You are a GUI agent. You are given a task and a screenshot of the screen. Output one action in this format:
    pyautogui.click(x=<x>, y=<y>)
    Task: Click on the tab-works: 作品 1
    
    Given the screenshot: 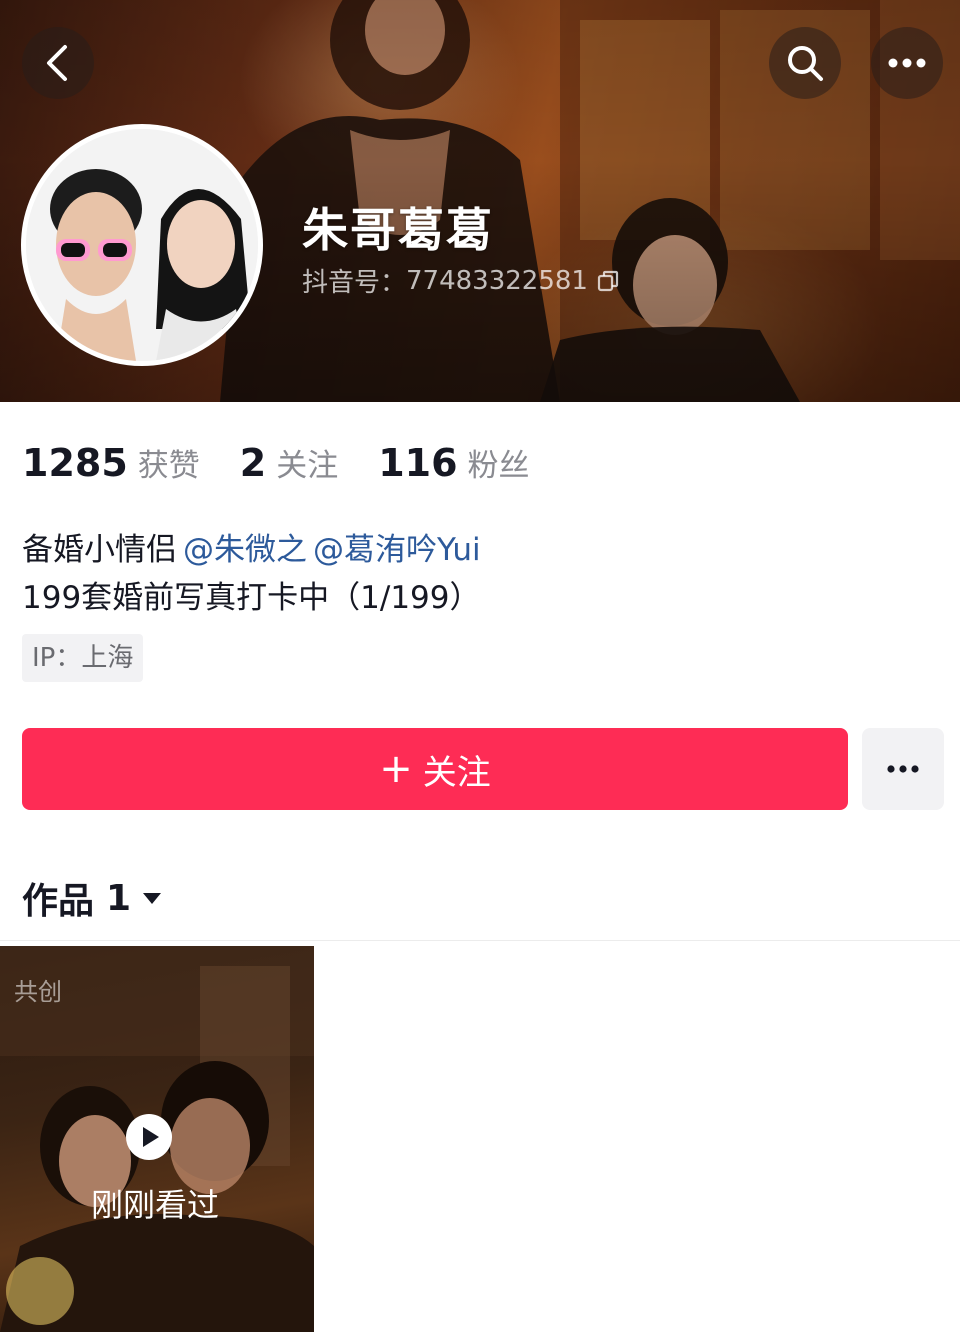 What is the action you would take?
    pyautogui.click(x=92, y=898)
    